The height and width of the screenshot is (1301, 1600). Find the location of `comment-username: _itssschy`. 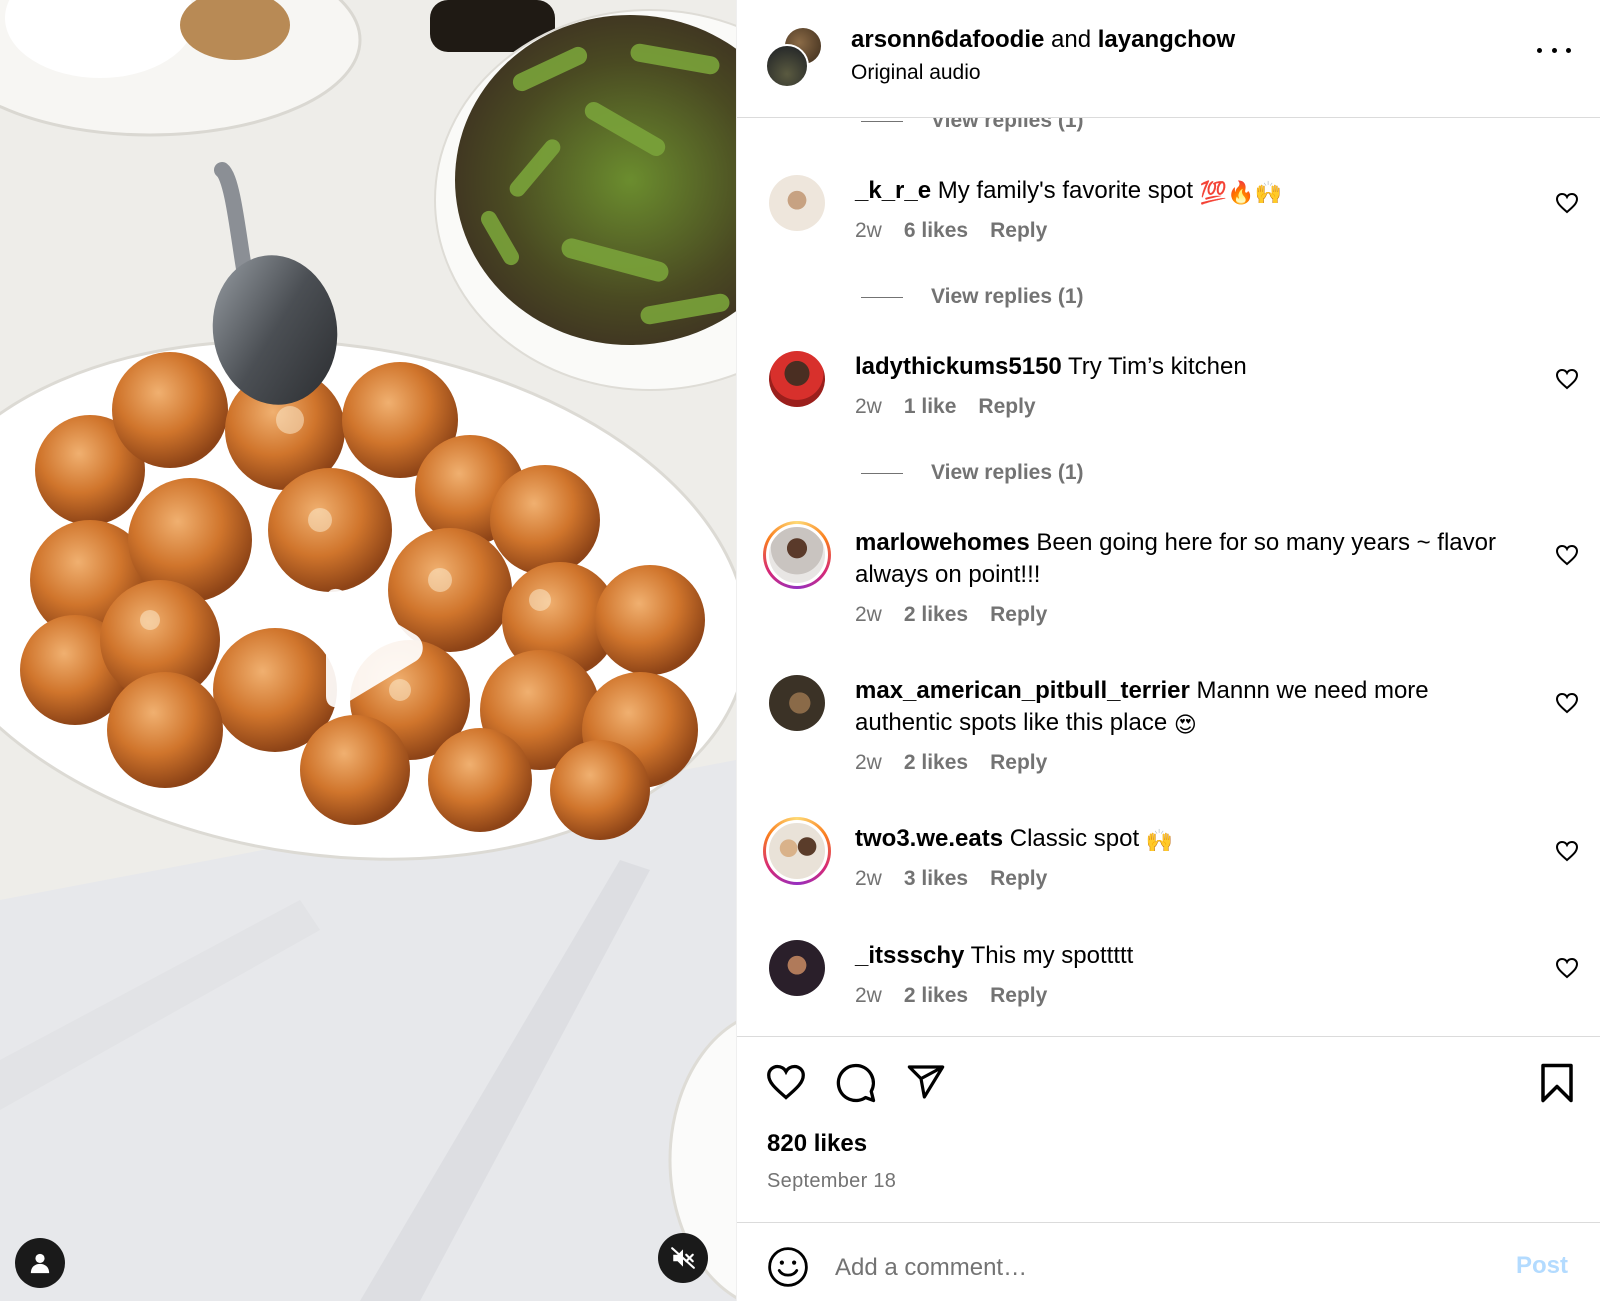

comment-username: _itssschy is located at coordinates (909, 955).